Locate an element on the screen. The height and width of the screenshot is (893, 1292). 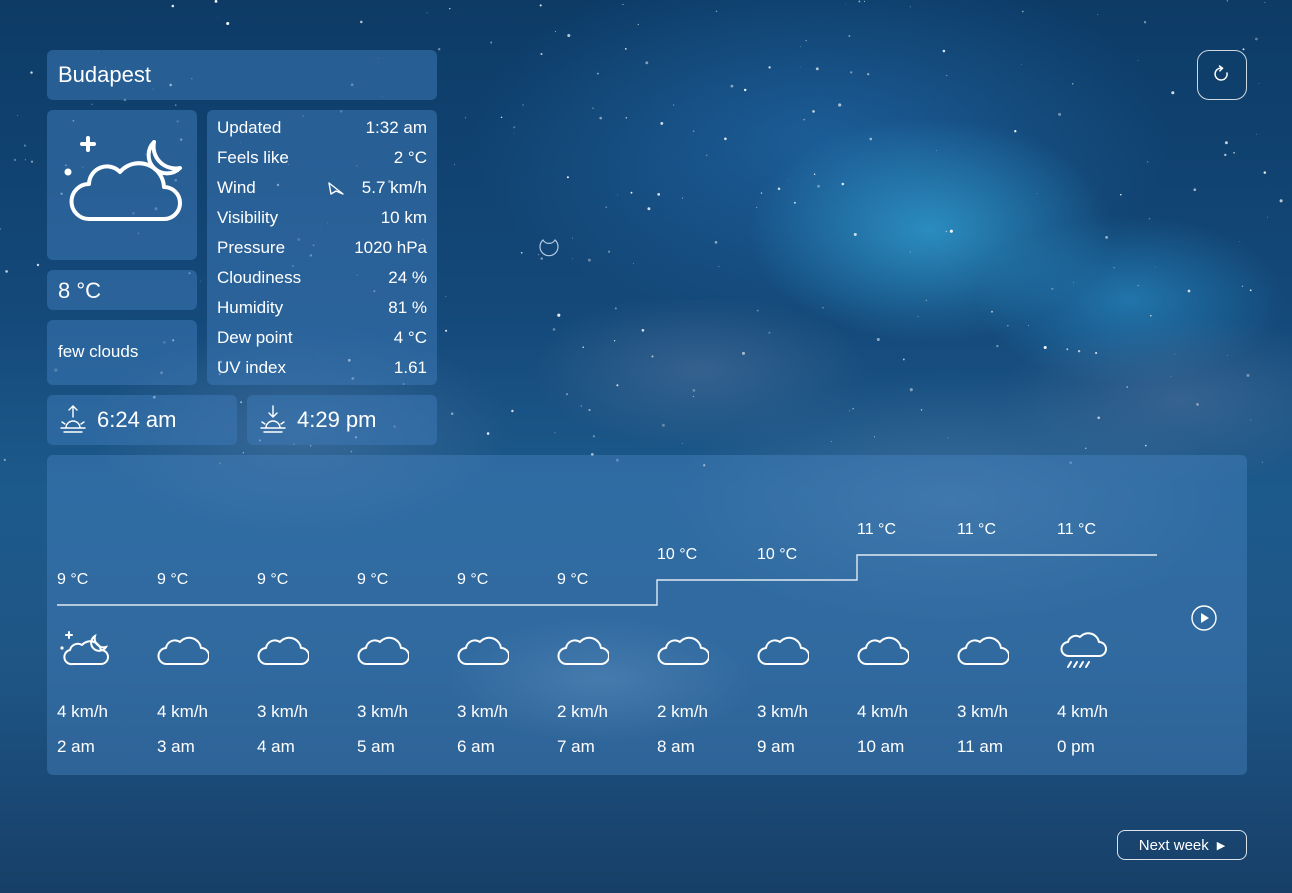
hourly-time: 4 am is located at coordinates (276, 746).